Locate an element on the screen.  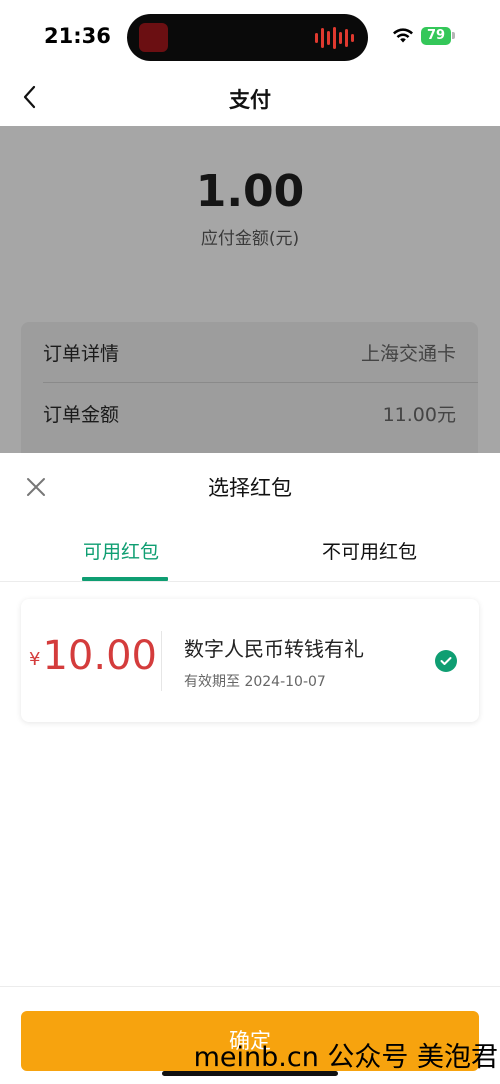
page-title: 支付 is located at coordinates (250, 100).